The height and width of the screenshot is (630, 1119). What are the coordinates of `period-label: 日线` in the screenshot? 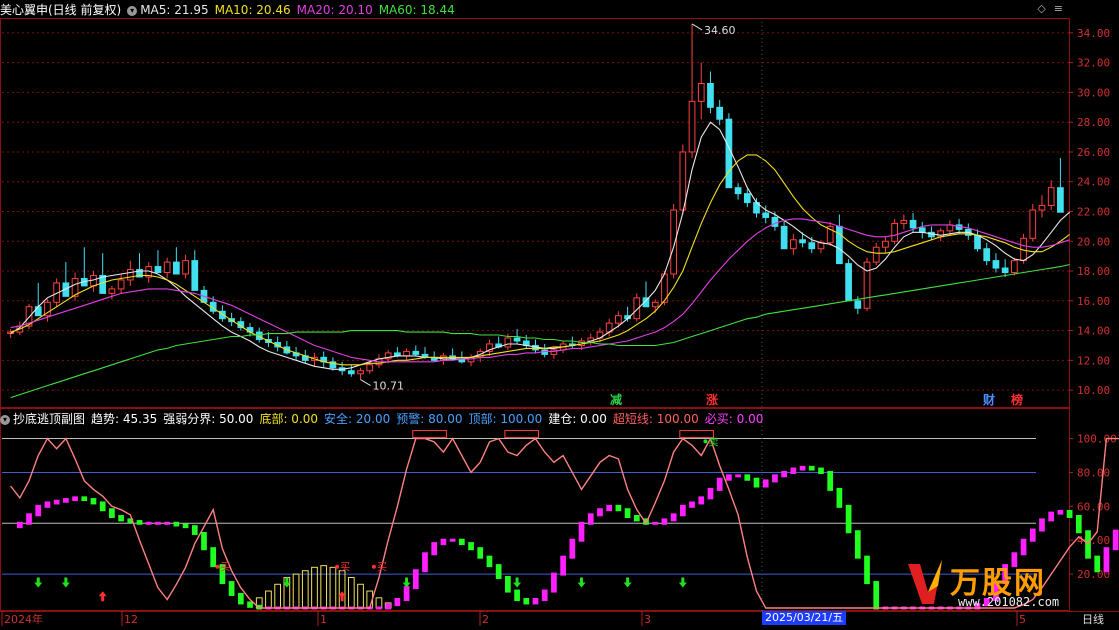 It's located at (1093, 619).